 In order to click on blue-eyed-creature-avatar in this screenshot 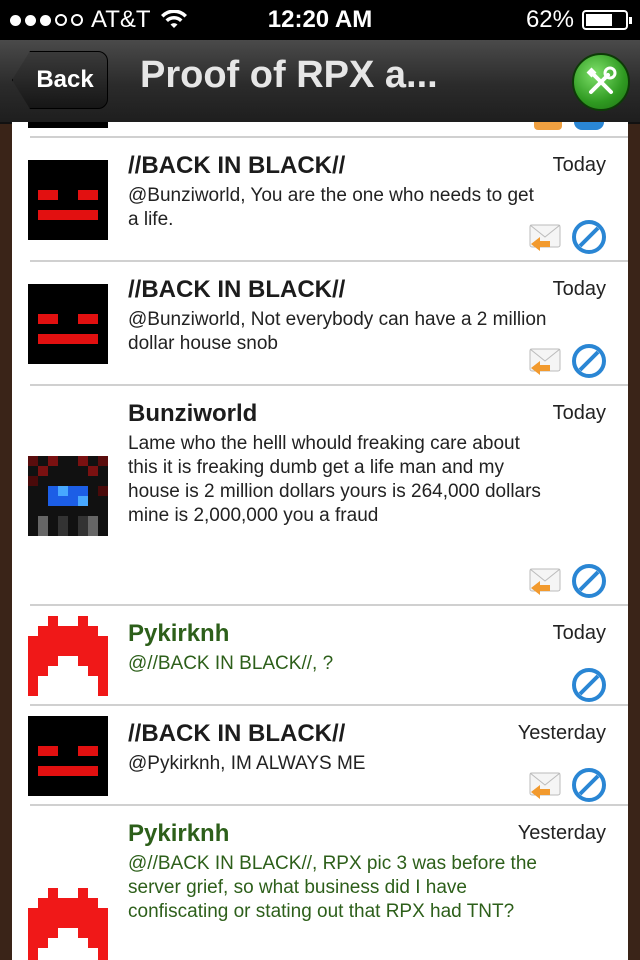, I will do `click(68, 496)`.